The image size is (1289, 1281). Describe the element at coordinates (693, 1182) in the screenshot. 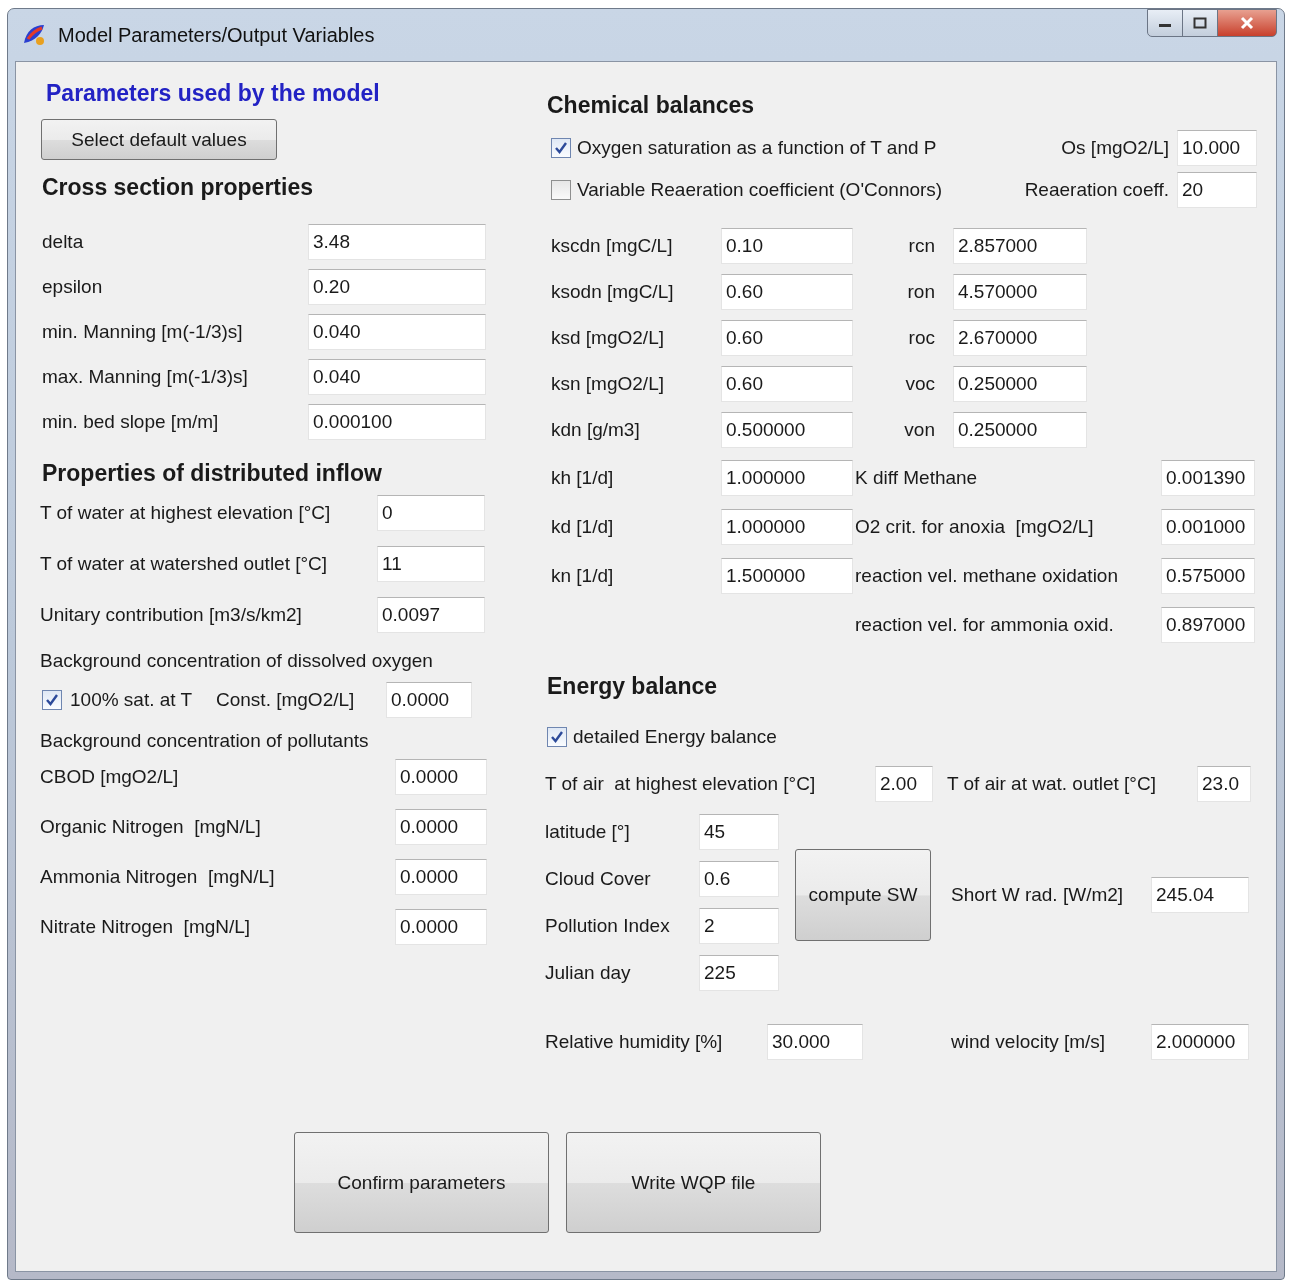

I see `action-button: Write WQP file` at that location.